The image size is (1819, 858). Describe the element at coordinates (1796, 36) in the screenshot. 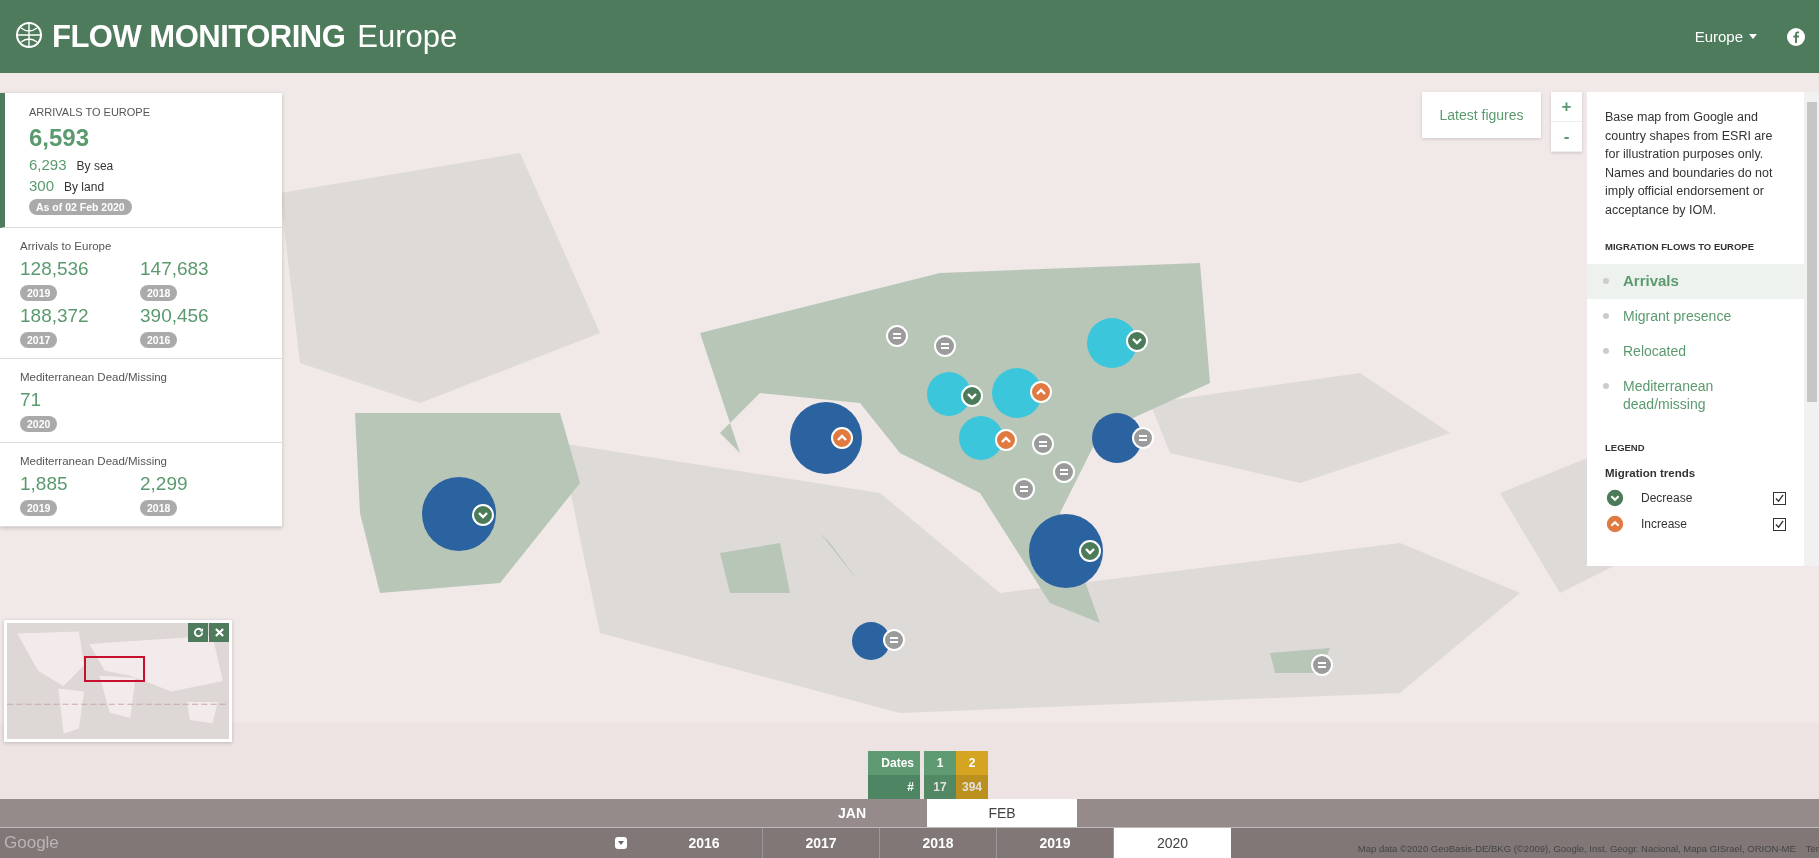

I see `facebook-icon` at that location.